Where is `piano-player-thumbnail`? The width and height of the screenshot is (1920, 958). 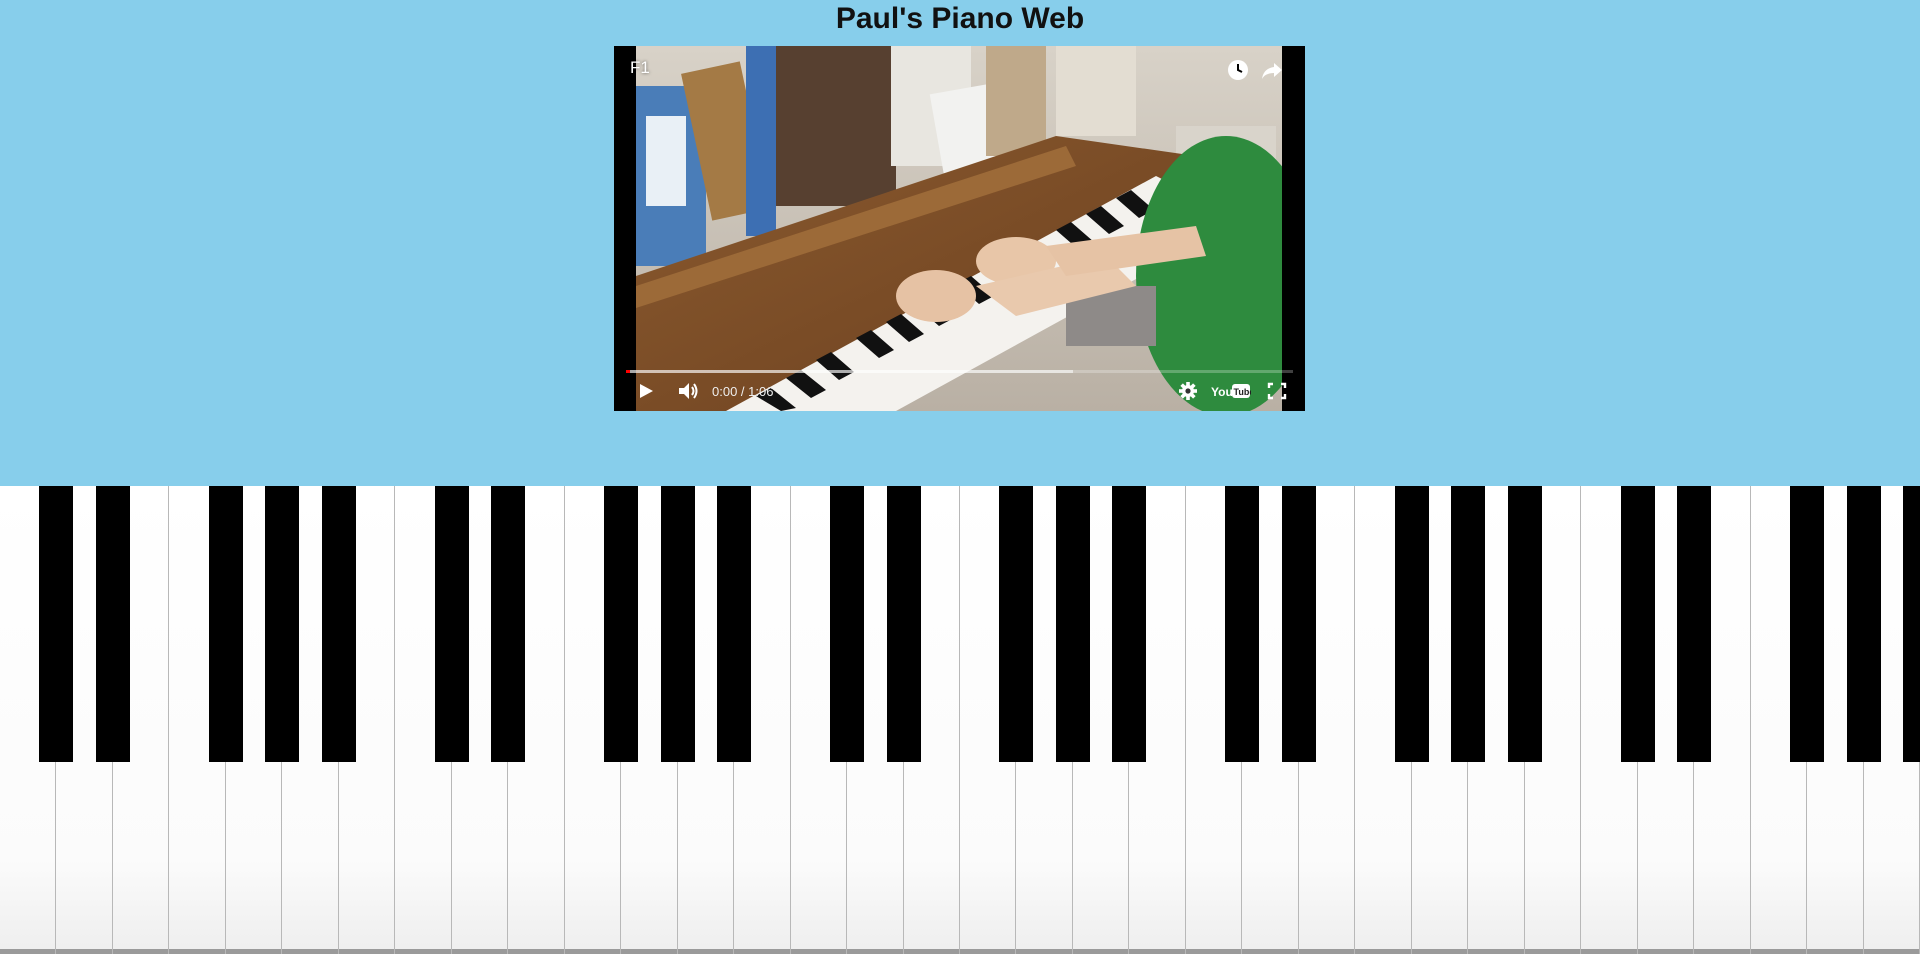 piano-player-thumbnail is located at coordinates (959, 228).